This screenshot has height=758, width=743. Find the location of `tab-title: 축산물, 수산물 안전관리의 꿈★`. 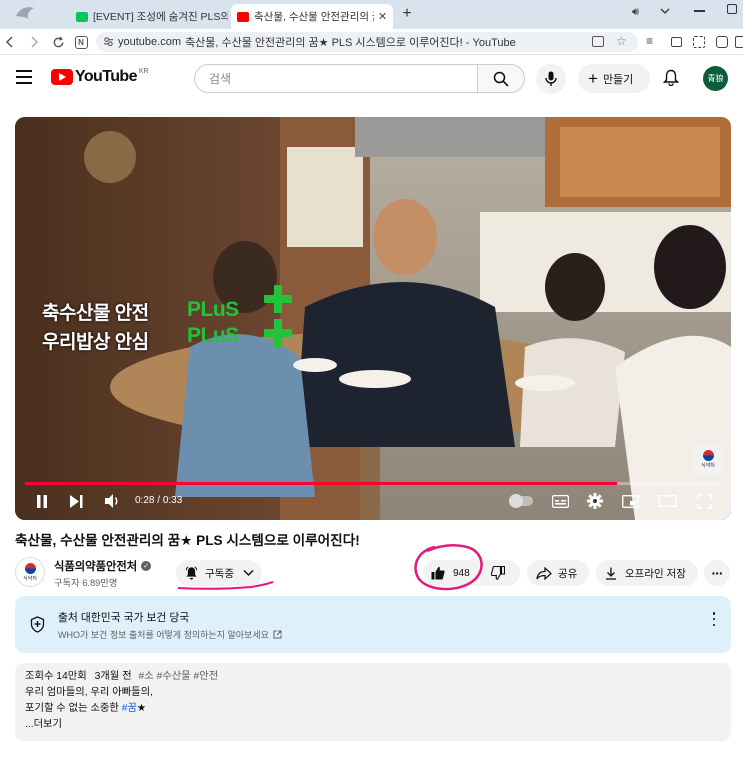

tab-title: 축산물, 수산물 안전관리의 꿈★ is located at coordinates (314, 17).